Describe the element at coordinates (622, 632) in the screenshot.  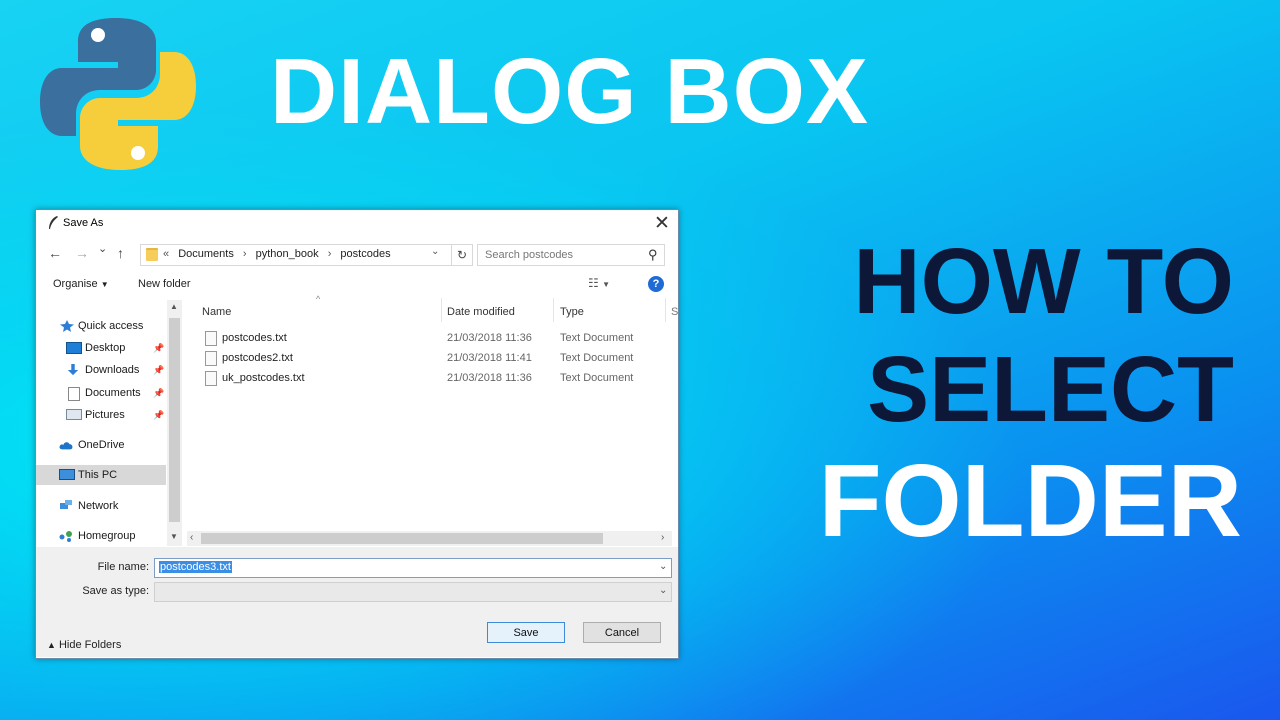
I see `cancel-button: Cancel` at that location.